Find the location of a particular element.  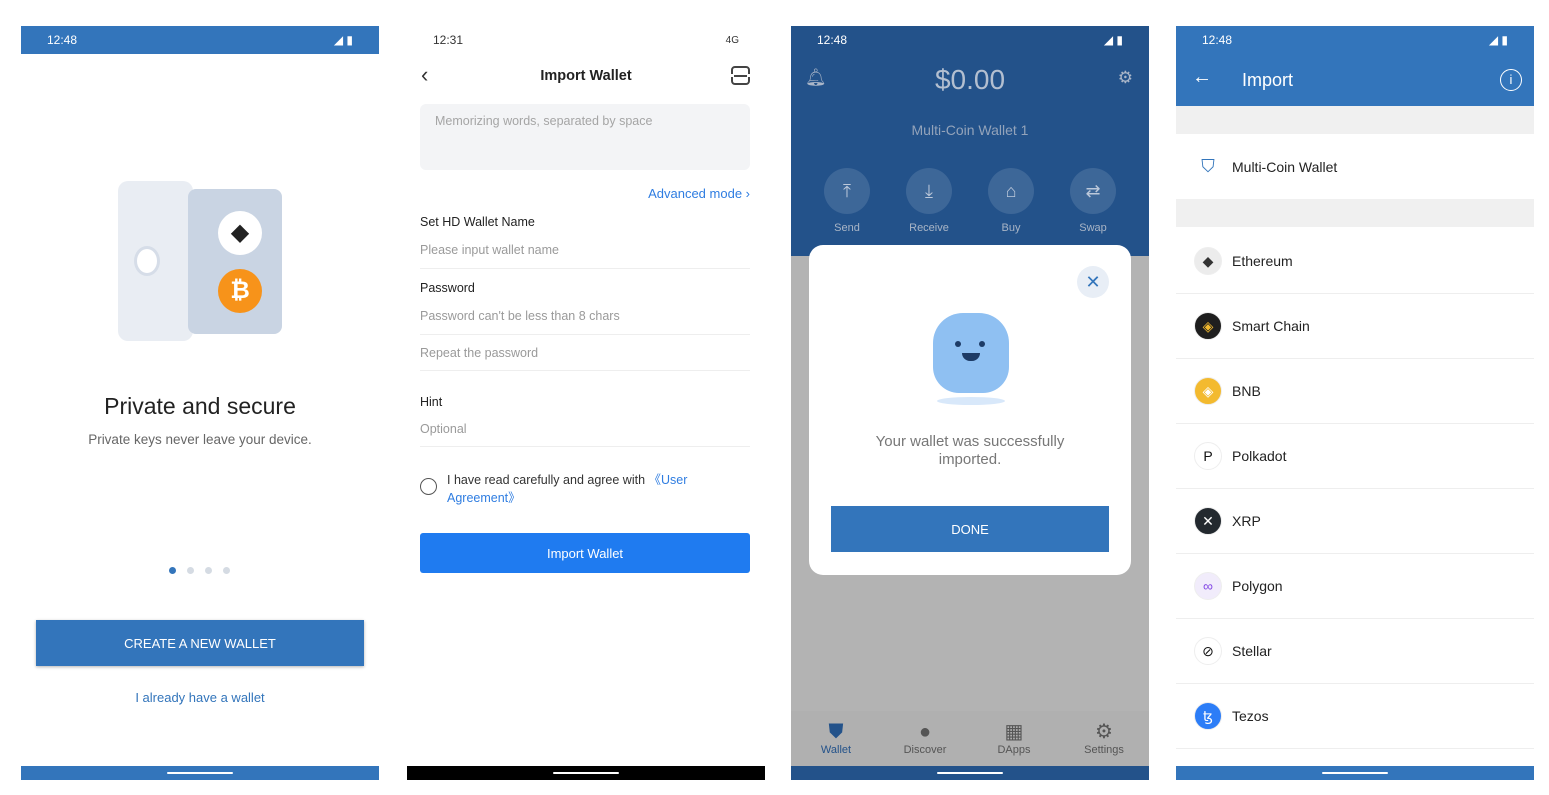

coin-row: P Polkadot is located at coordinates (1355, 456).